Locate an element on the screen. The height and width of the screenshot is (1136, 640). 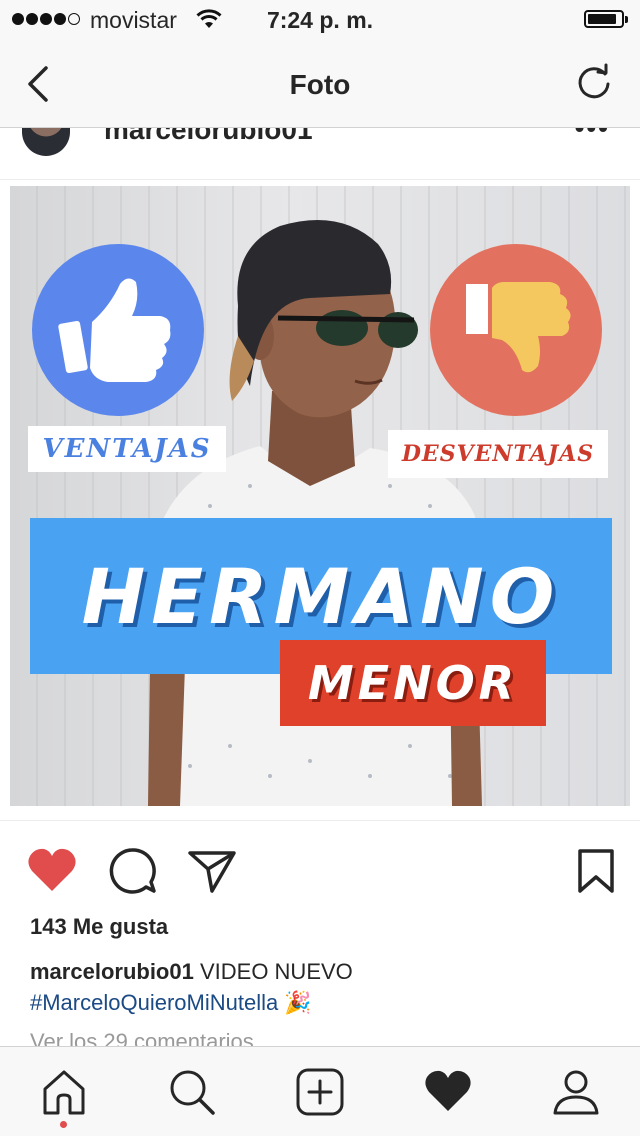
status-bar: movistar 7:24 p. m. is located at coordinates (320, 20).